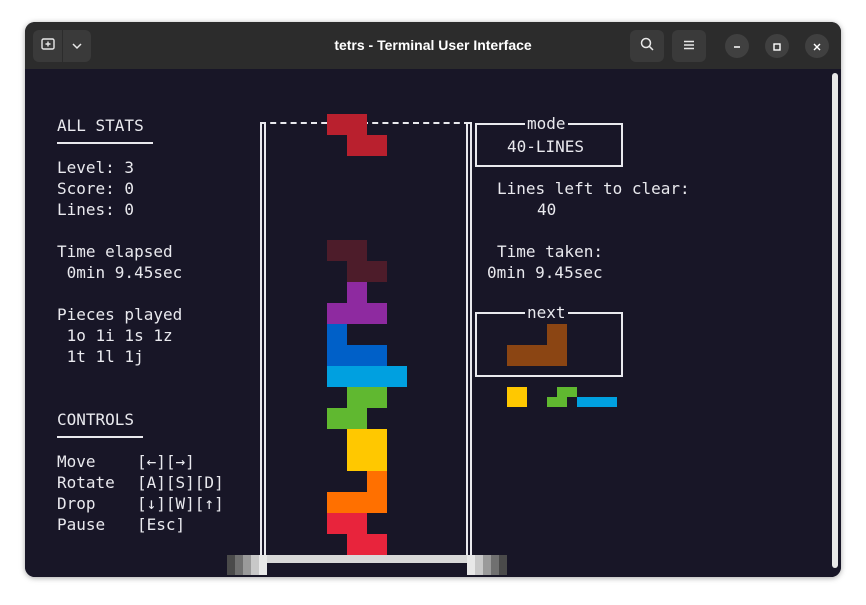 The height and width of the screenshot is (605, 866). What do you see at coordinates (81, 524) in the screenshot?
I see `control-action: Pause` at bounding box center [81, 524].